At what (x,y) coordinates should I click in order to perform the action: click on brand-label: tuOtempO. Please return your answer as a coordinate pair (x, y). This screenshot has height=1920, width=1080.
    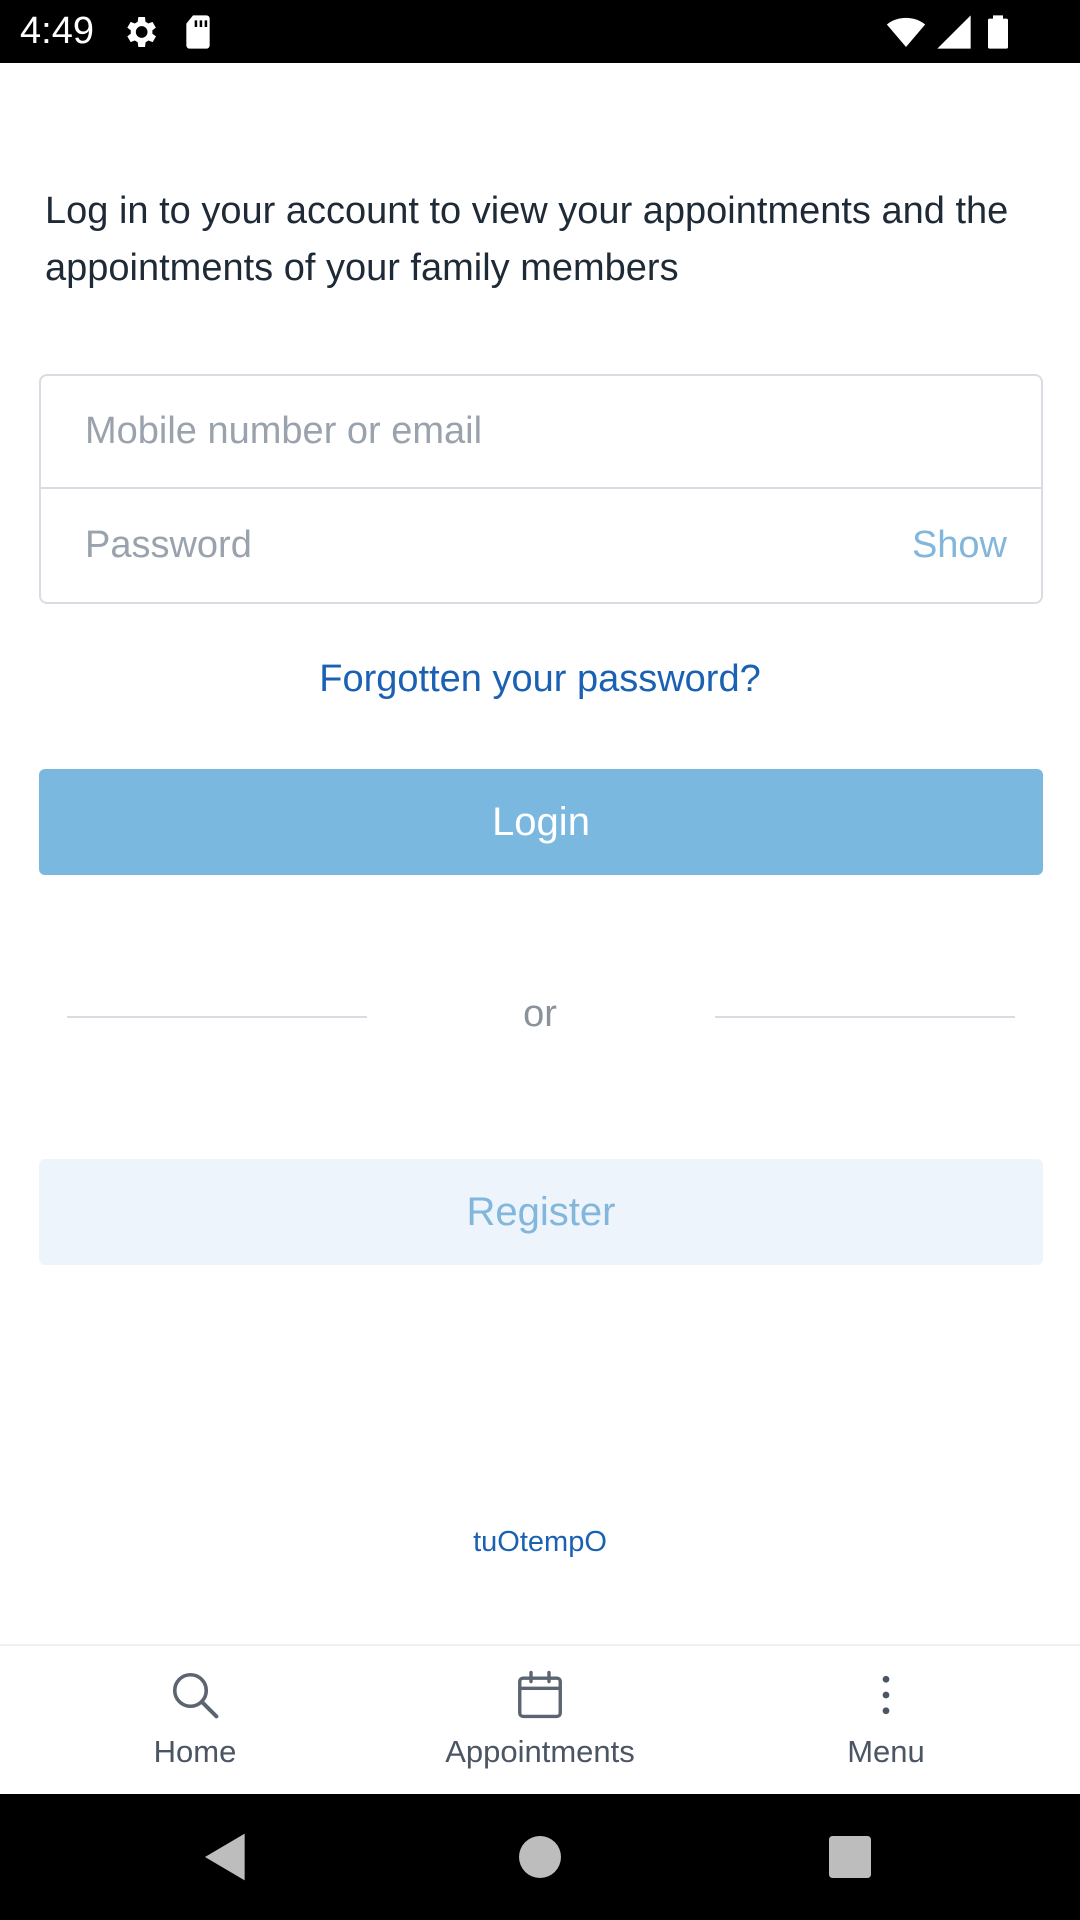
    Looking at the image, I should click on (540, 1542).